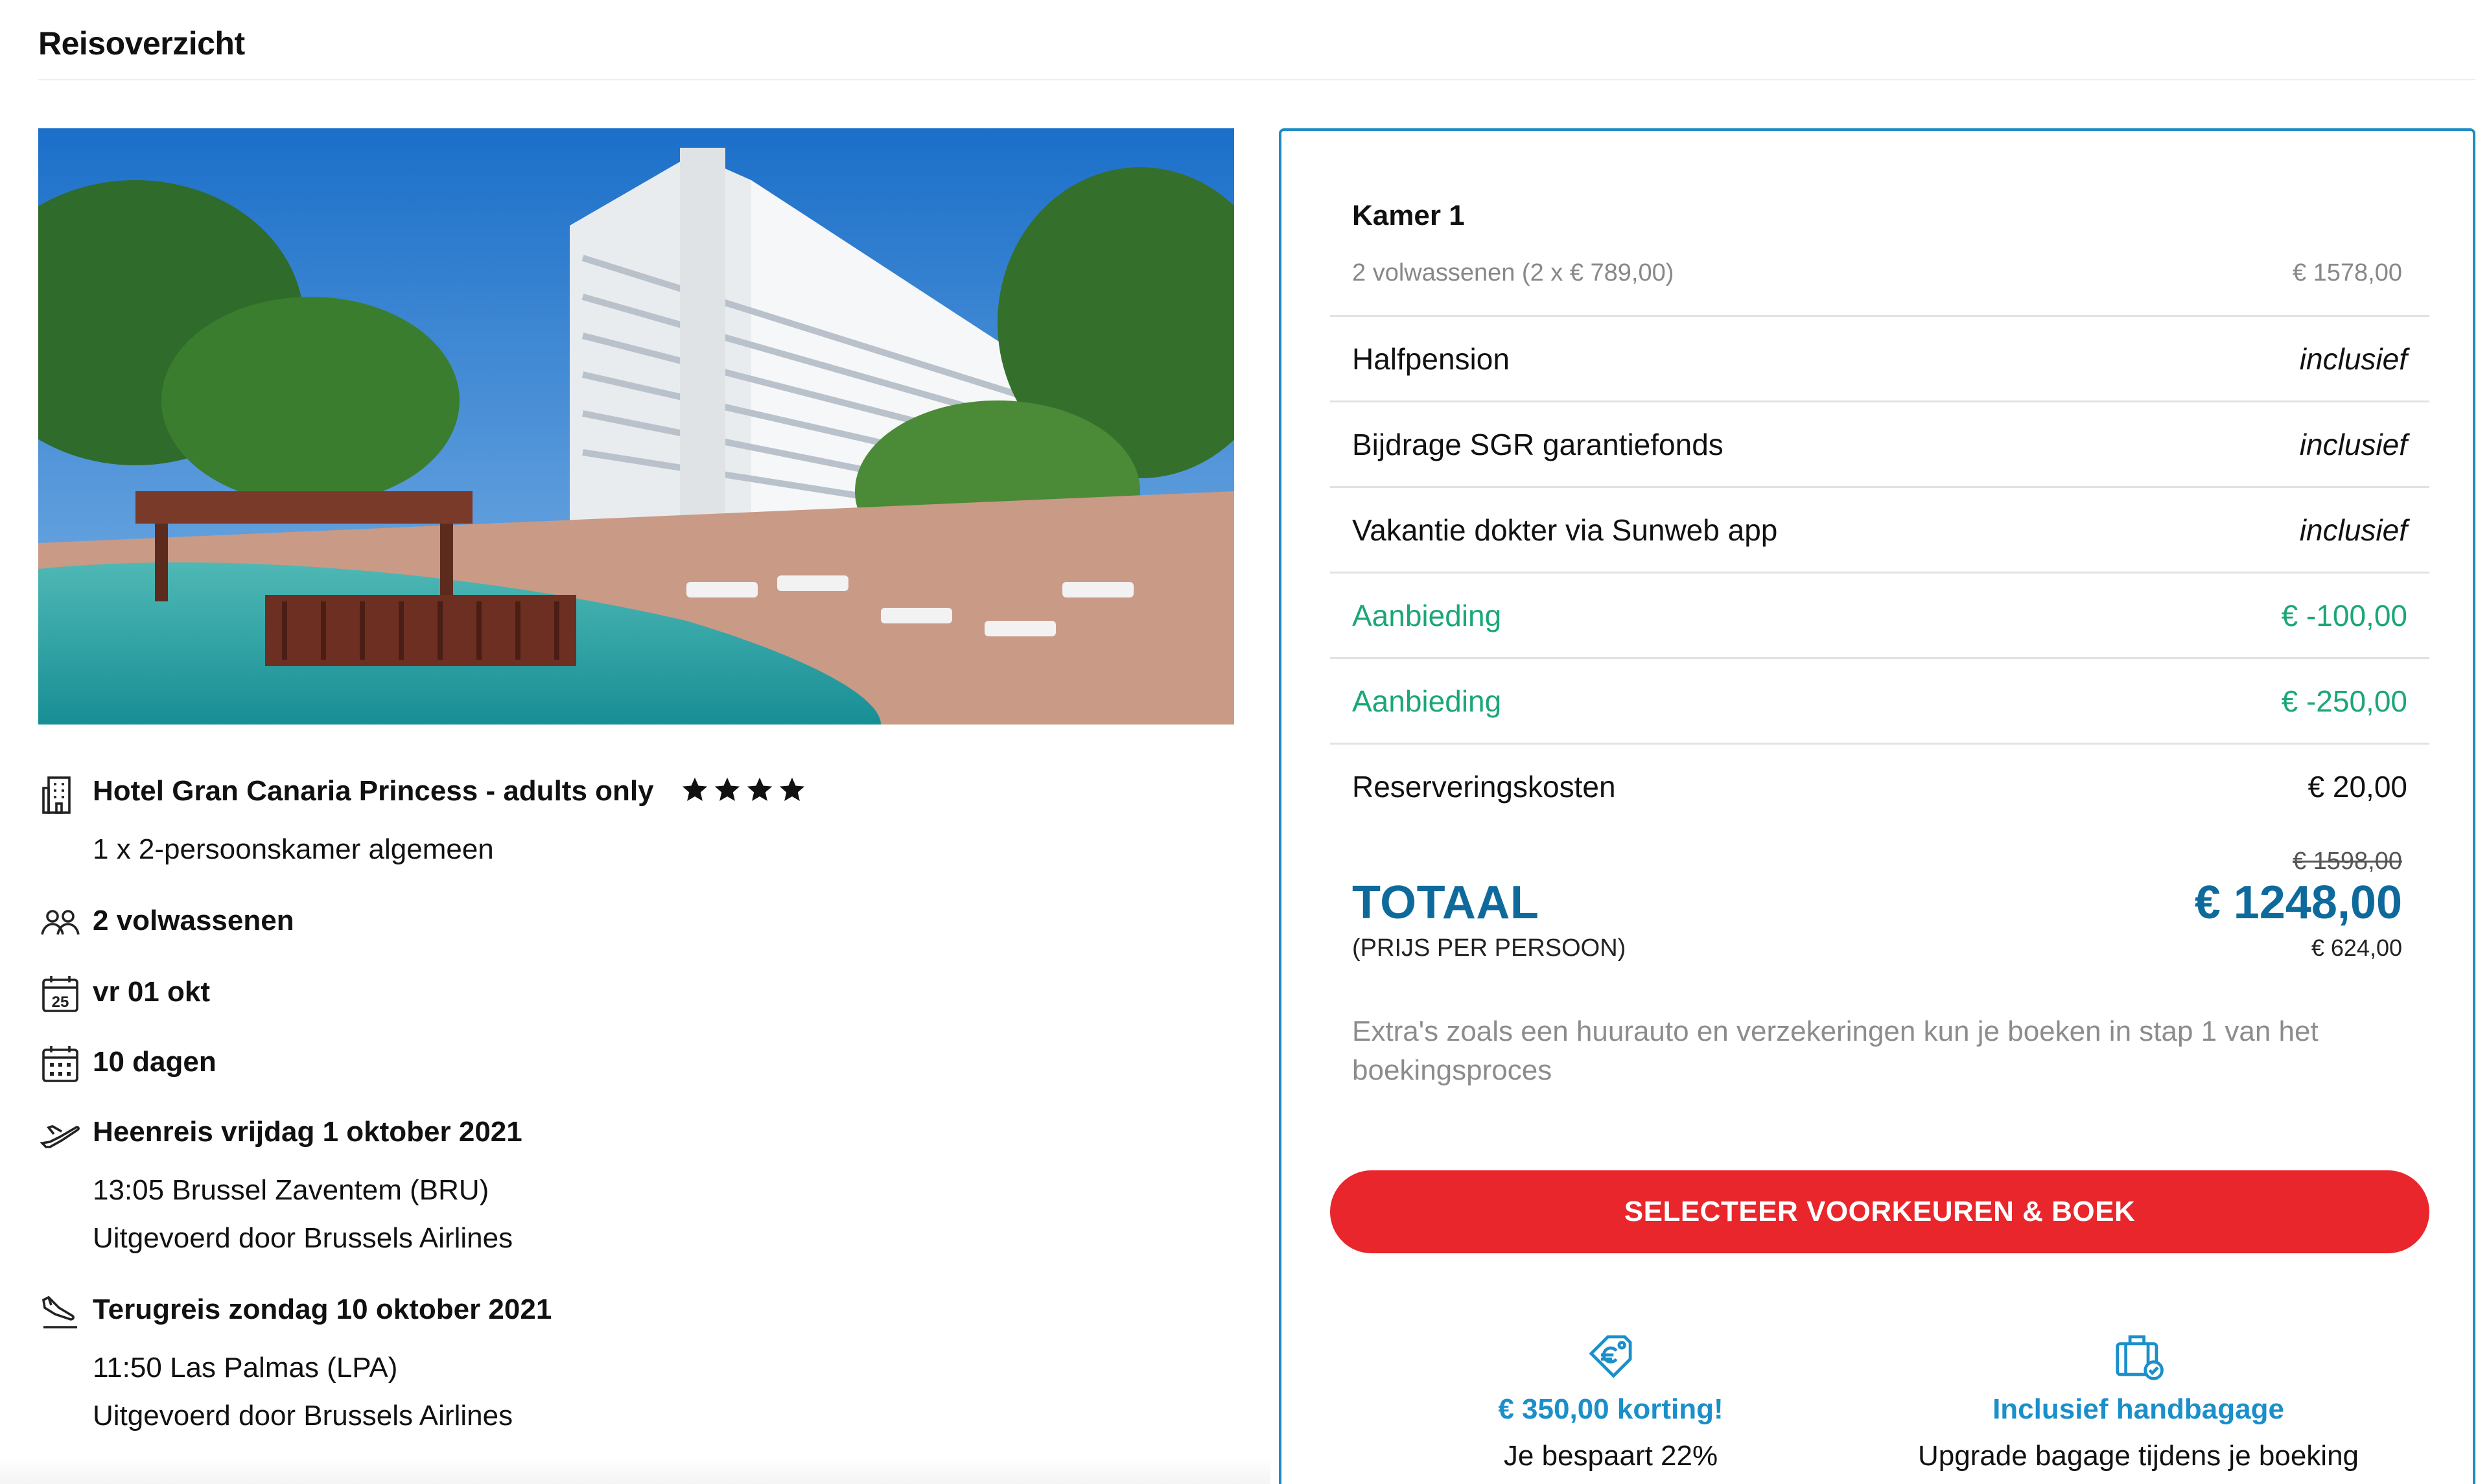  What do you see at coordinates (1513, 272) in the screenshot?
I see `adults-label: 2 volwassenen (2 x € 789,00)` at bounding box center [1513, 272].